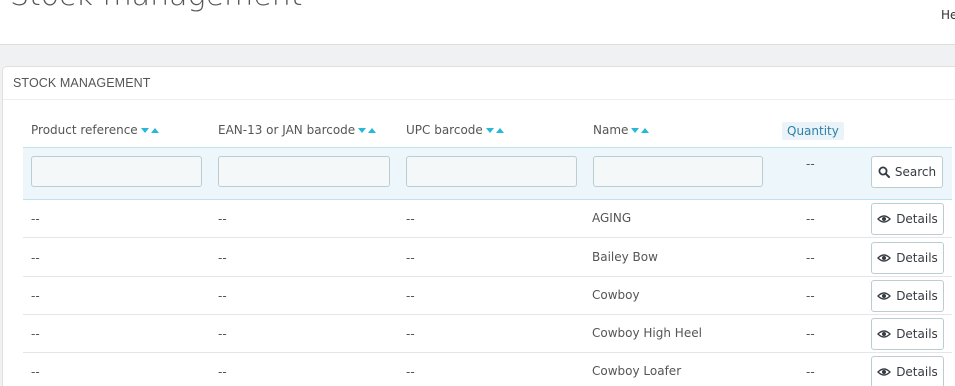 This screenshot has width=955, height=386. I want to click on table-row: -- -- -- Bailey Bow -- Details, so click(487, 258).